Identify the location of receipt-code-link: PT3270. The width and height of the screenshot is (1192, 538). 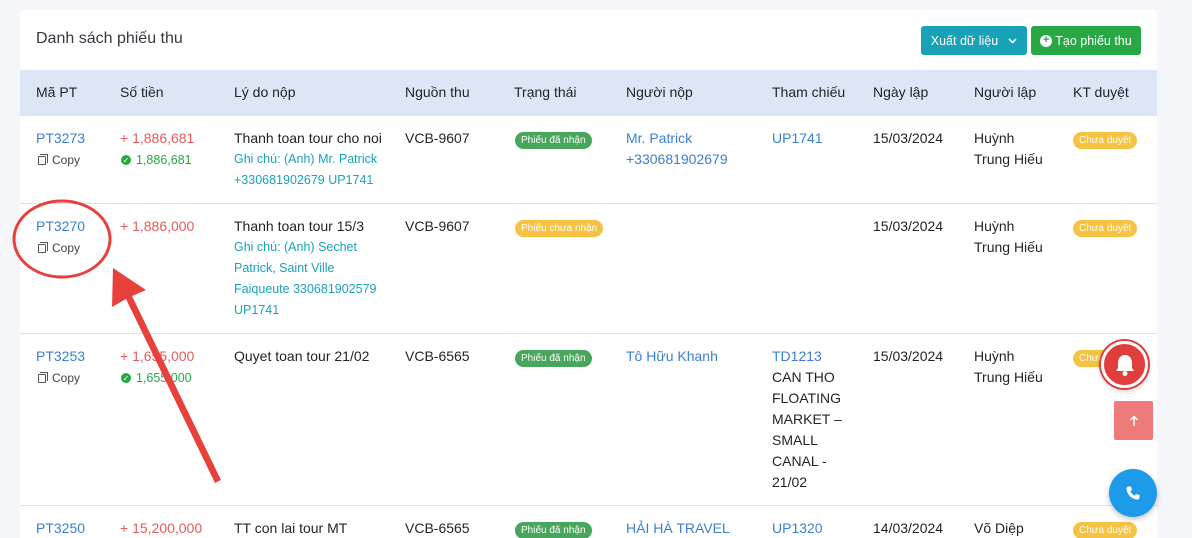
(60, 226).